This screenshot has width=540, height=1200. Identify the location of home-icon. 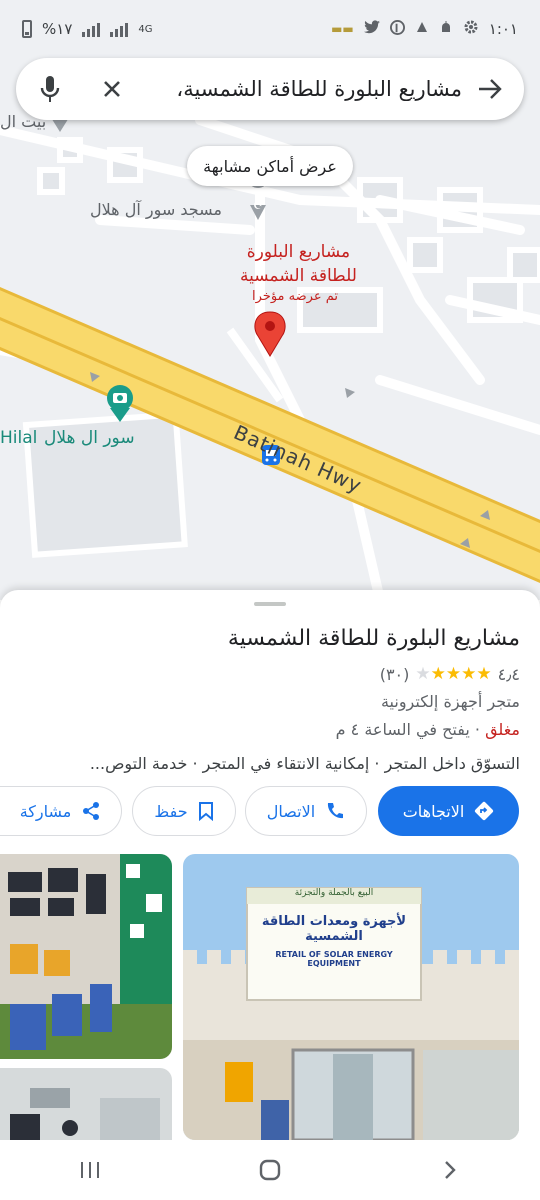
(270, 1170).